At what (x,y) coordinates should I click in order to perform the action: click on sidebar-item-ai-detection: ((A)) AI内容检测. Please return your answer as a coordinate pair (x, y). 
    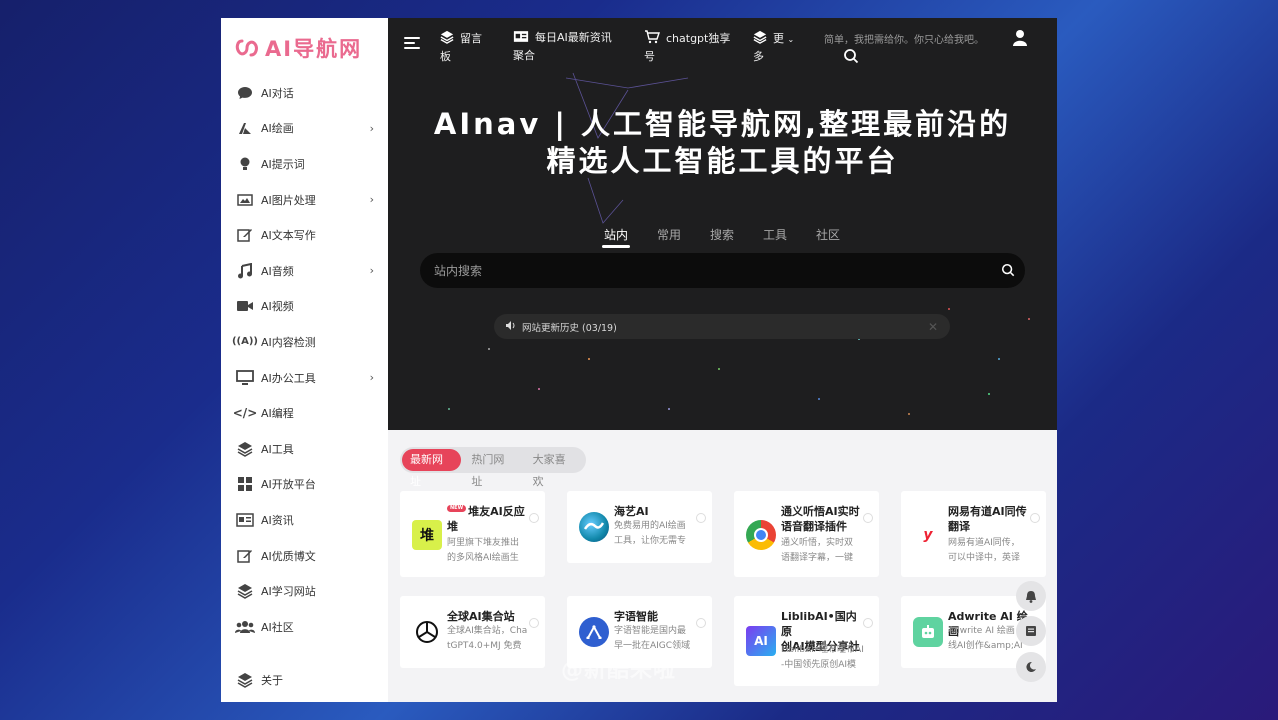
    Looking at the image, I should click on (304, 342).